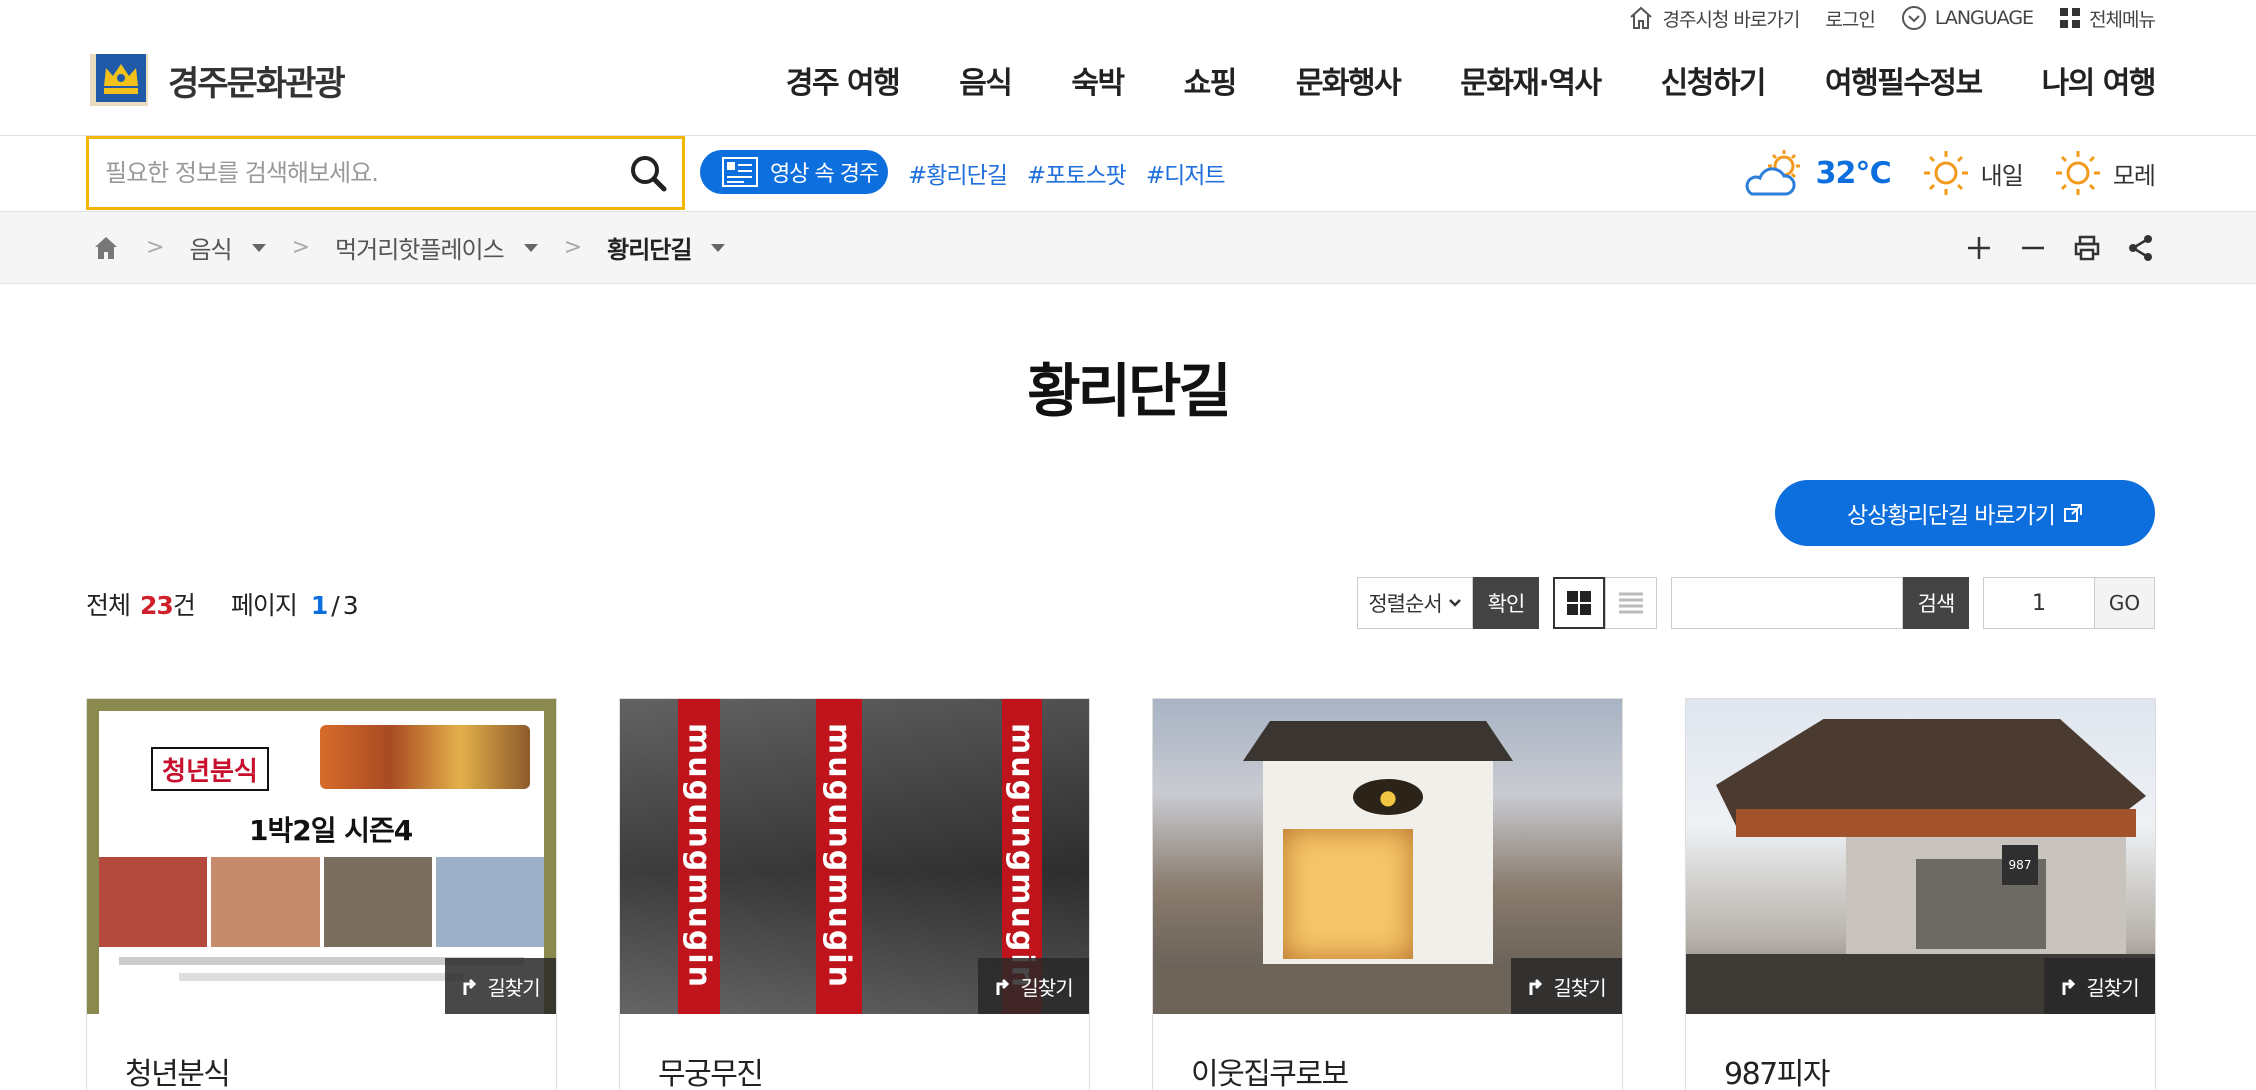  I want to click on city-hall-link: 경주시청 바로가기, so click(1714, 18).